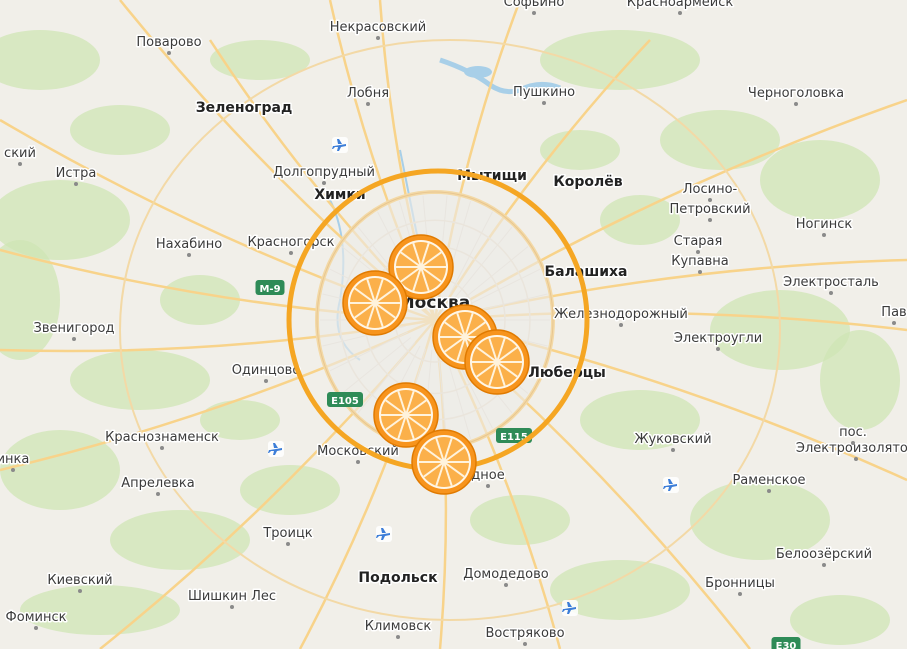 Image resolution: width=907 pixels, height=649 pixels. Describe the element at coordinates (672, 439) in the screenshot. I see `place-label: Жуковский` at that location.